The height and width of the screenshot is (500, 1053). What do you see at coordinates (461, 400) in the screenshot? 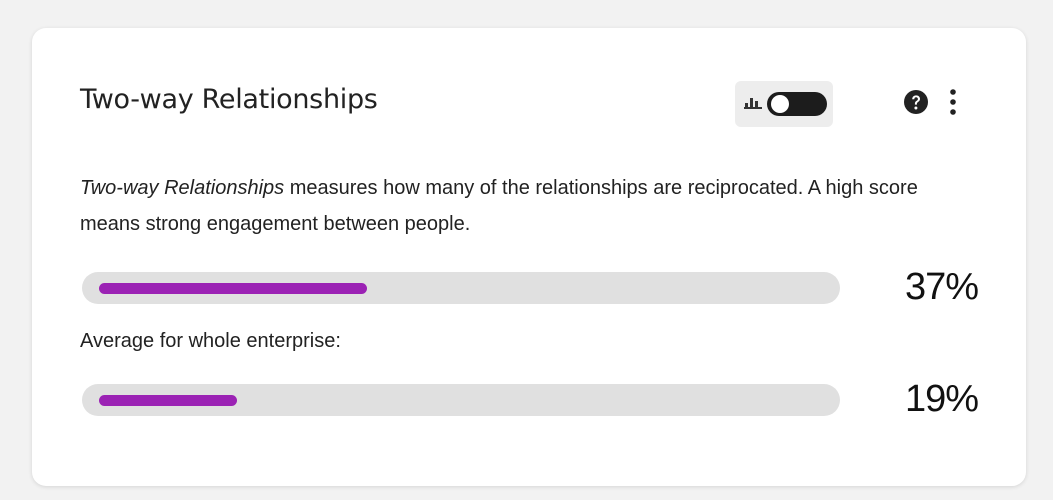
I see `average-progress-bar` at bounding box center [461, 400].